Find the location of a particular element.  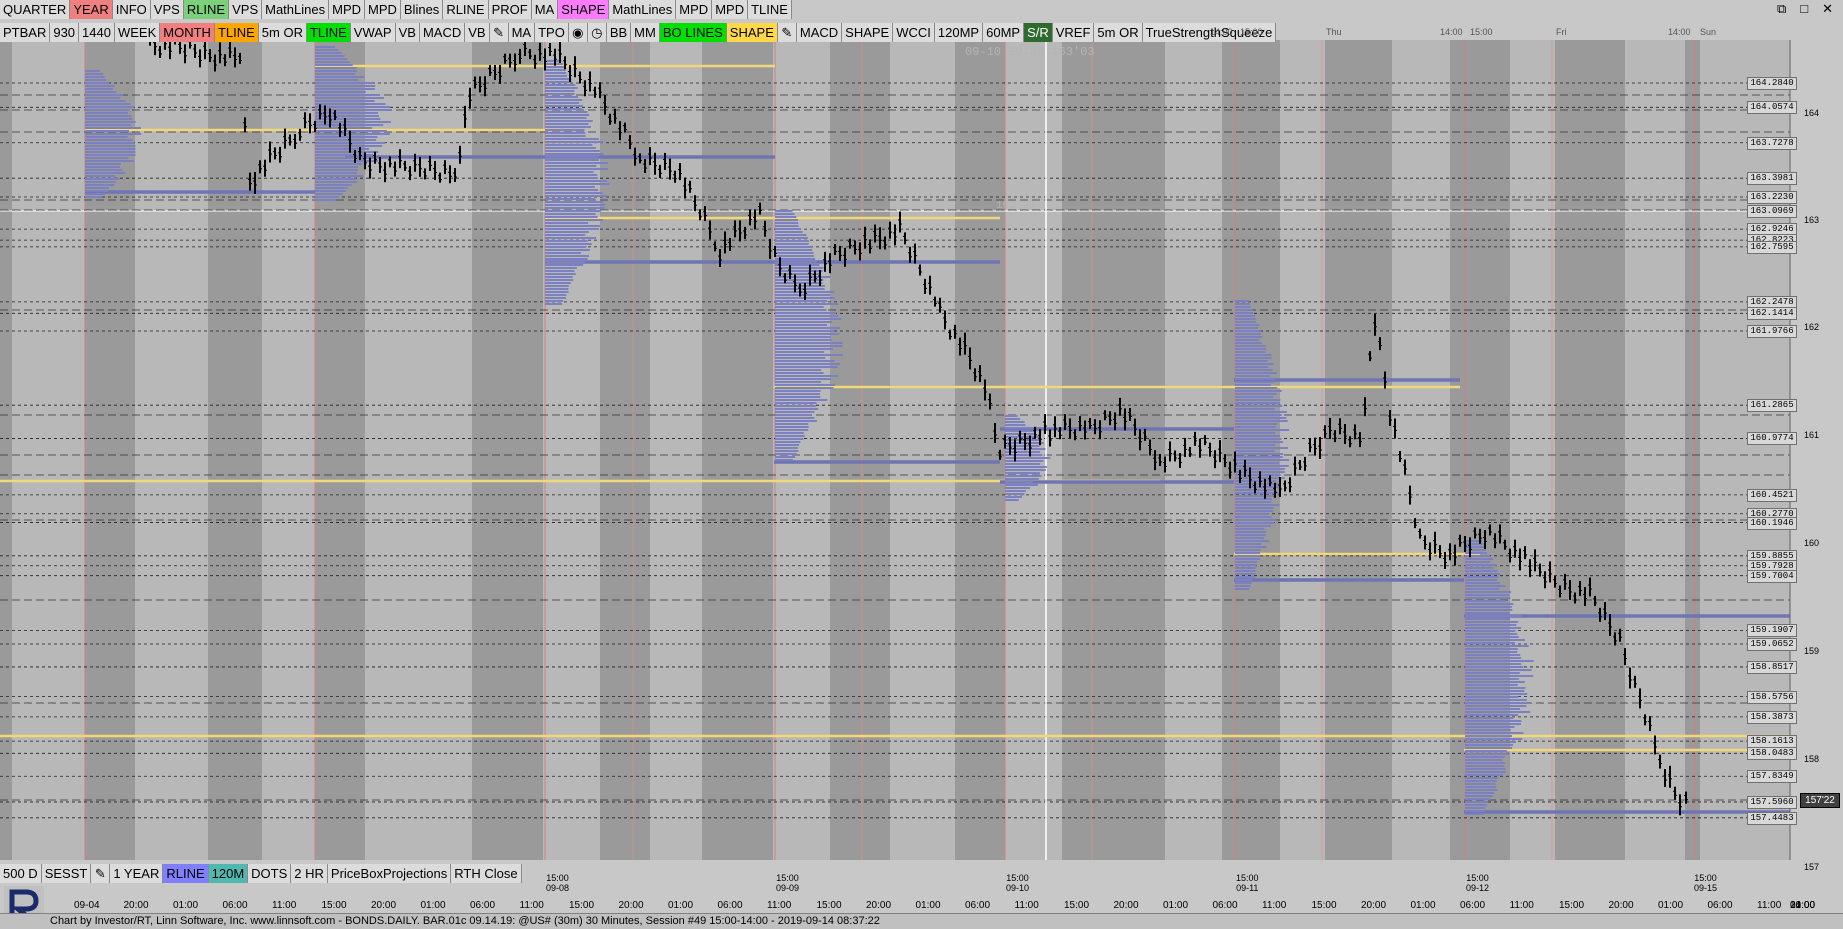

top-toolbar-button-11: PROF is located at coordinates (510, 9).